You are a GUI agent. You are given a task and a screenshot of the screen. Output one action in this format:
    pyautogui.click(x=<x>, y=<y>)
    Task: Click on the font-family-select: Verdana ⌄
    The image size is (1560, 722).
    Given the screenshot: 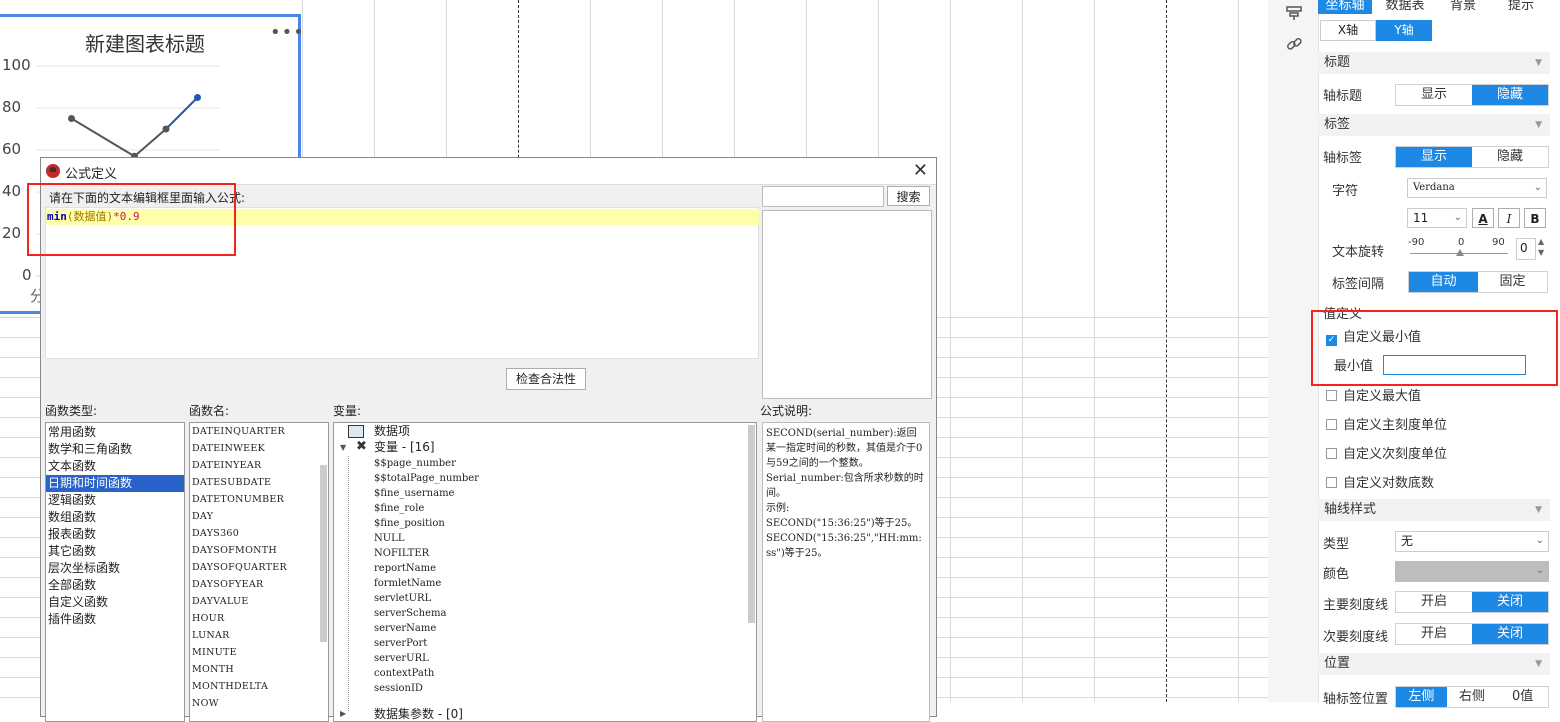 What is the action you would take?
    pyautogui.click(x=1477, y=188)
    